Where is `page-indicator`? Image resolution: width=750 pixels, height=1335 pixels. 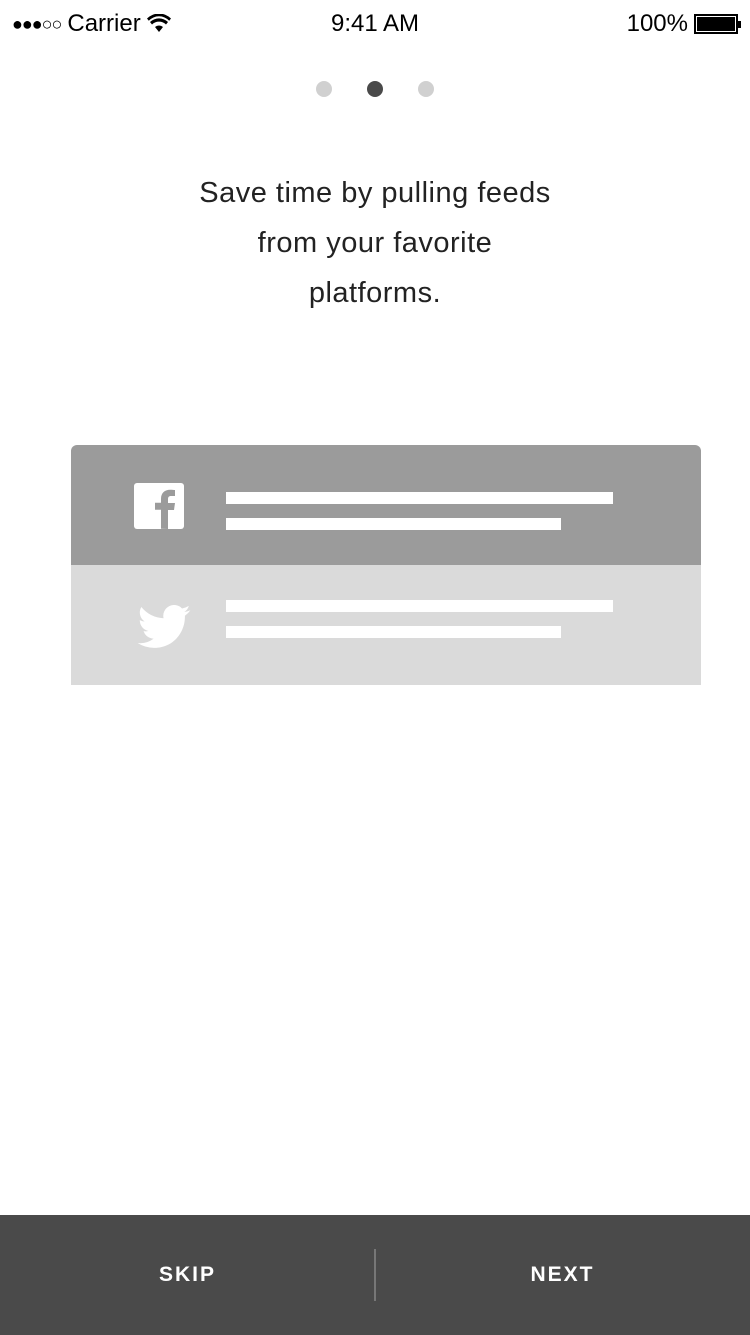
page-indicator is located at coordinates (375, 89).